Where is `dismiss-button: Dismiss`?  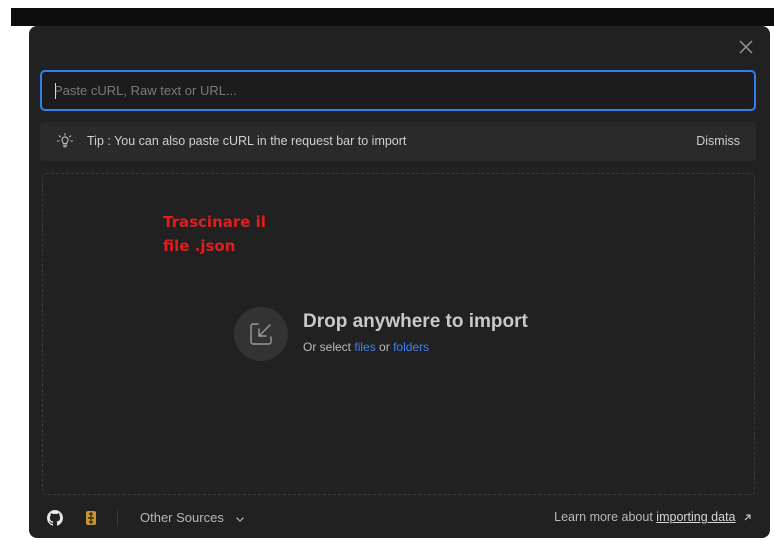 dismiss-button: Dismiss is located at coordinates (718, 141).